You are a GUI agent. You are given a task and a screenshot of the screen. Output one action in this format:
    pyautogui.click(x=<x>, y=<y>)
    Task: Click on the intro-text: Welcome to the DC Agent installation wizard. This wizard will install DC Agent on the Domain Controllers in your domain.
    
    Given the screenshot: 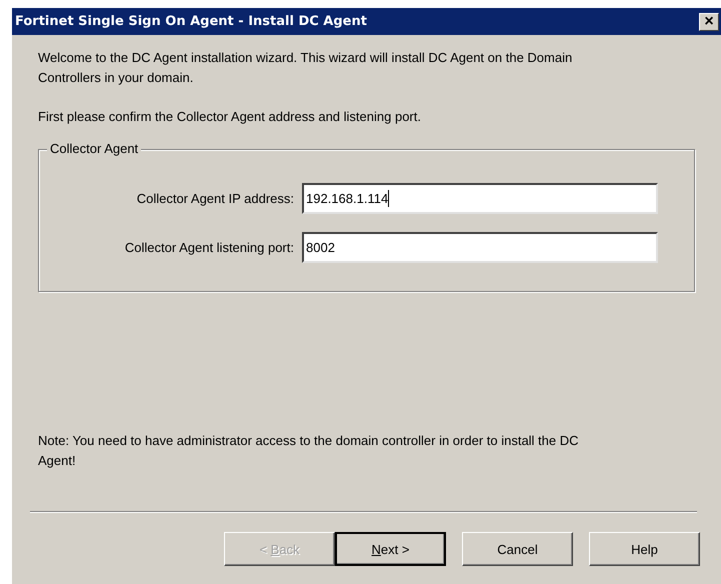 What is the action you would take?
    pyautogui.click(x=306, y=68)
    